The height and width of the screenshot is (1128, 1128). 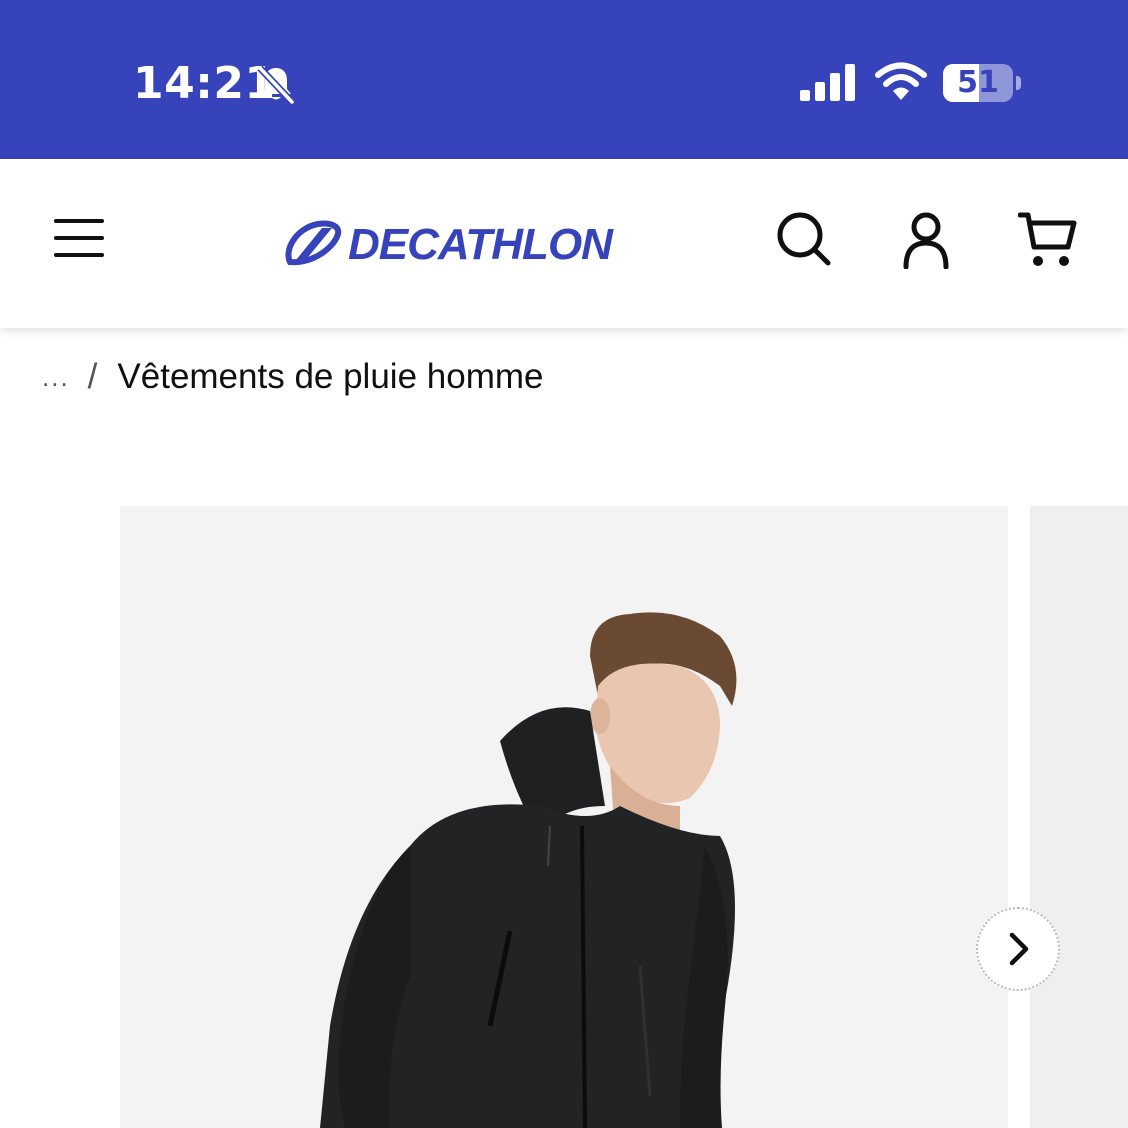 I want to click on menu-icon, so click(x=80, y=238).